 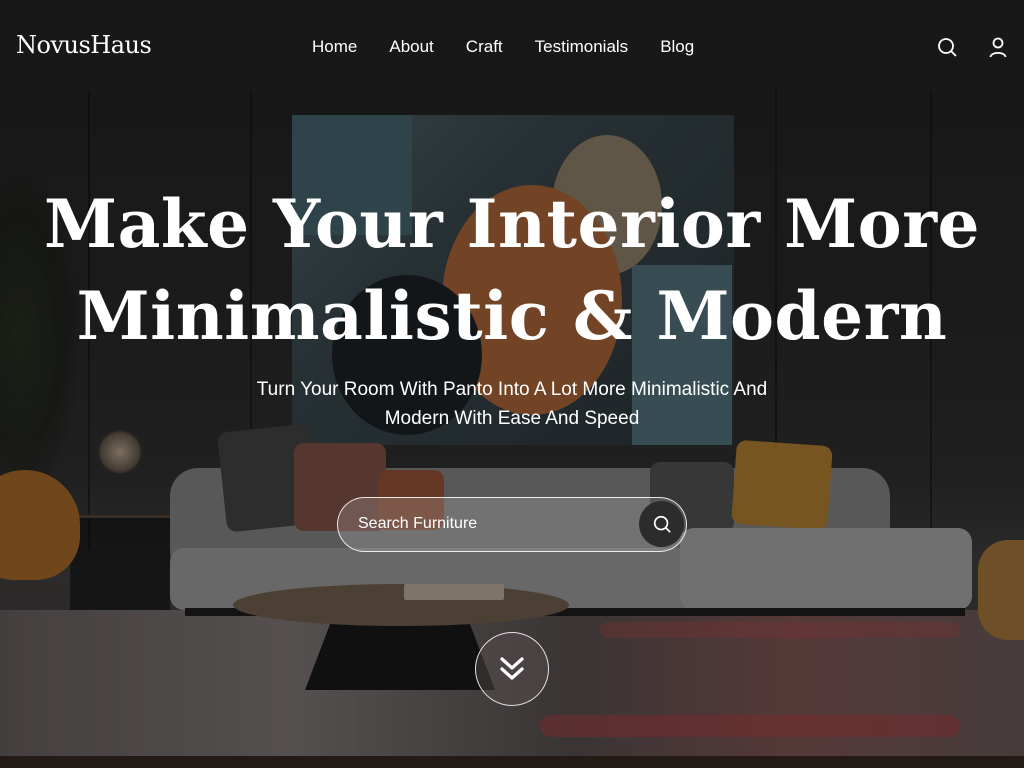 I want to click on hero-title-line-1: Make Your Interior More, so click(x=512, y=224).